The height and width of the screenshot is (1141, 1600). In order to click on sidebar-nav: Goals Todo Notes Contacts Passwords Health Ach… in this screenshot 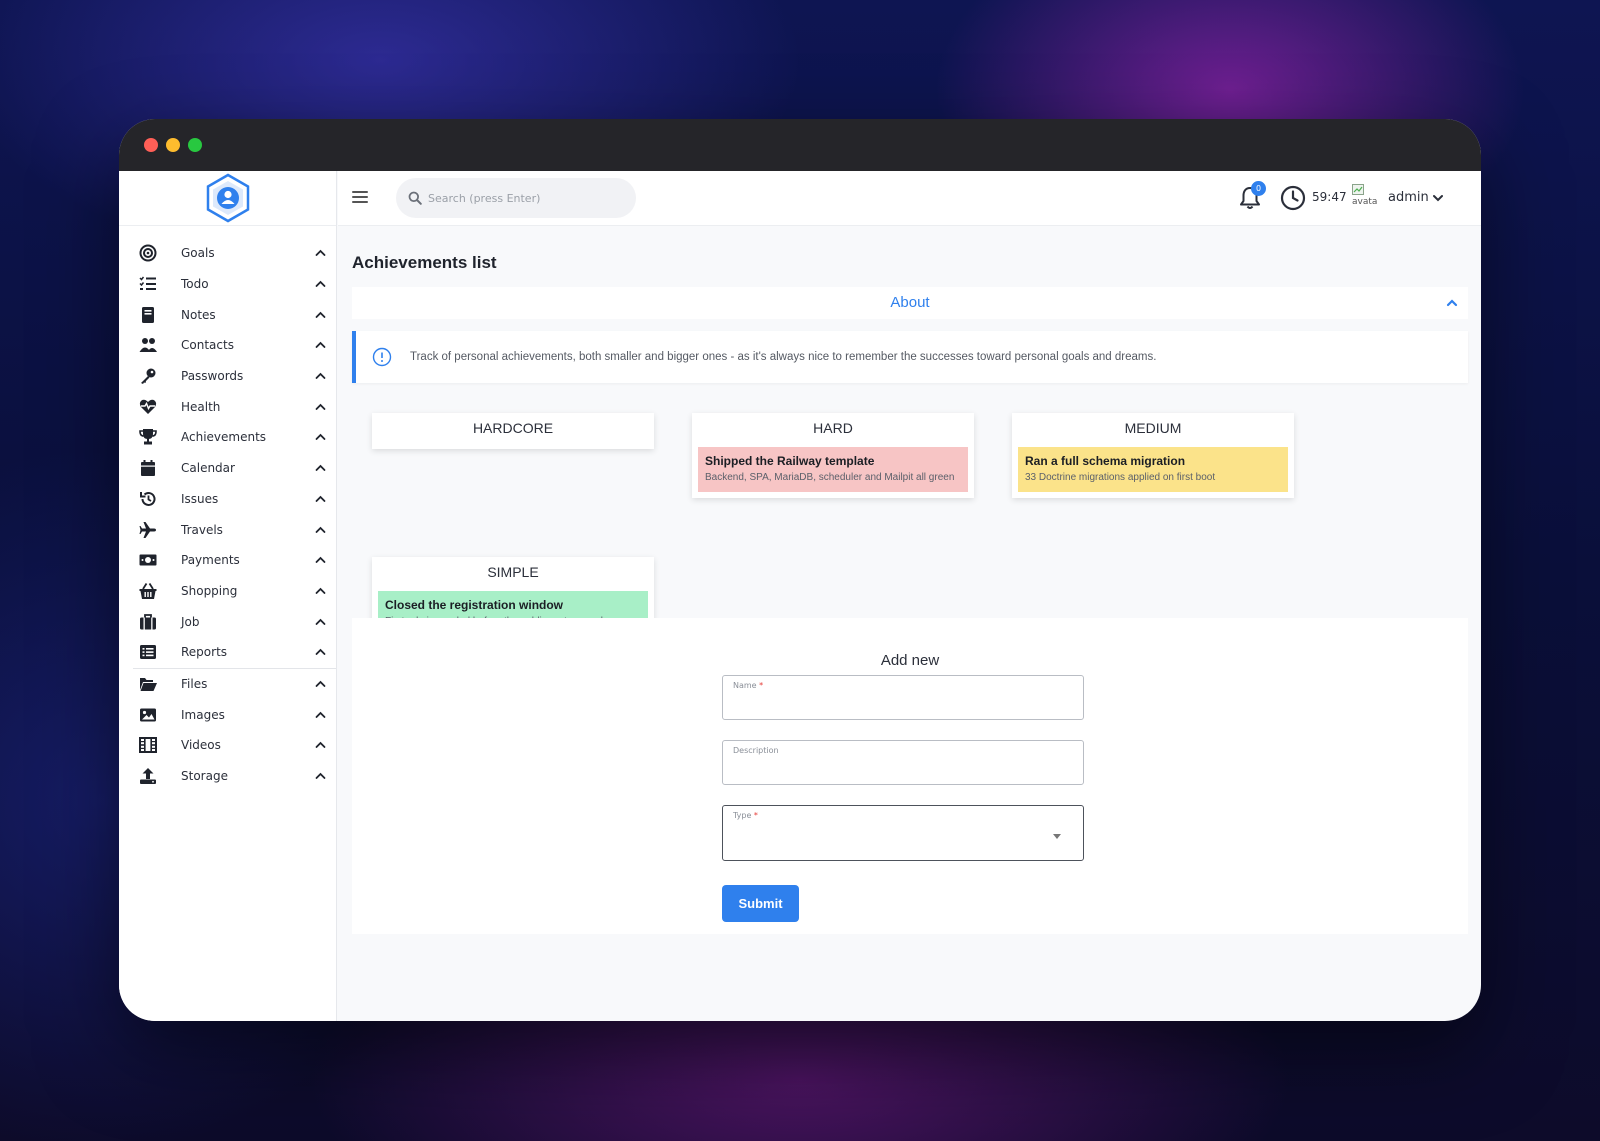, I will do `click(227, 508)`.